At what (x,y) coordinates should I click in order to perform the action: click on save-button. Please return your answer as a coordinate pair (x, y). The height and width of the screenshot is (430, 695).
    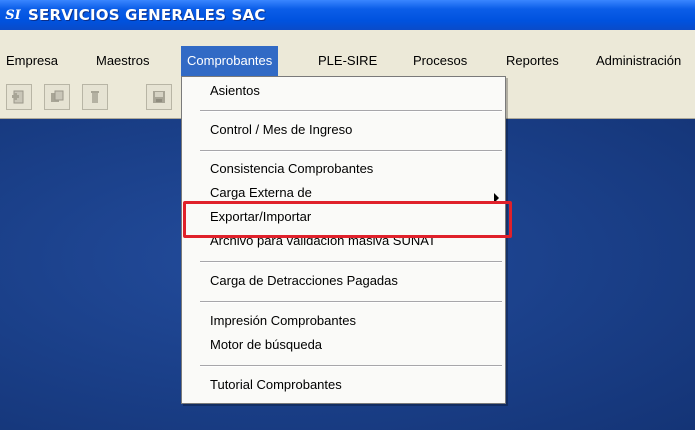
    Looking at the image, I should click on (159, 97).